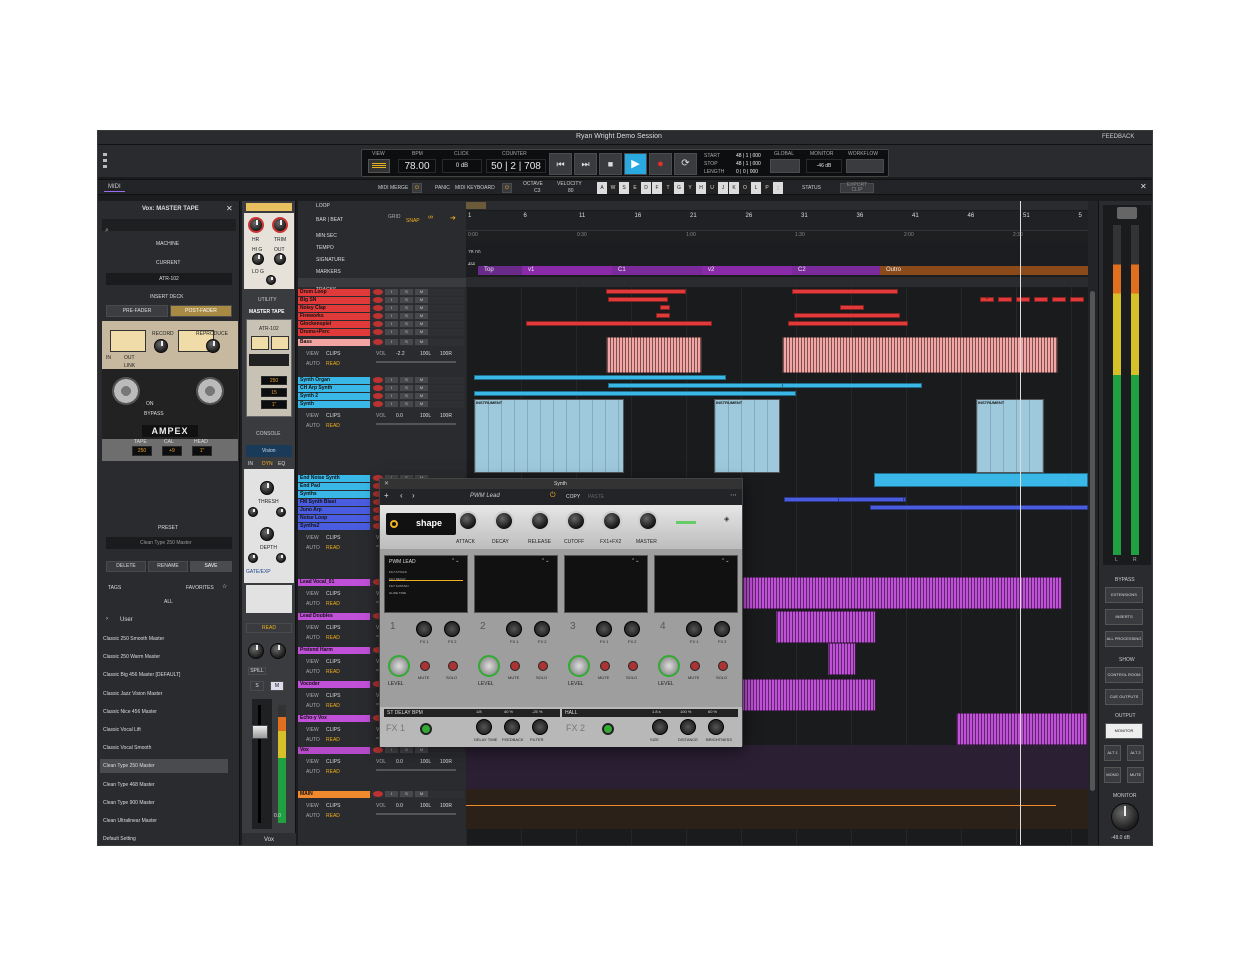 The width and height of the screenshot is (1248, 980). I want to click on time-number: 1:00, so click(691, 235).